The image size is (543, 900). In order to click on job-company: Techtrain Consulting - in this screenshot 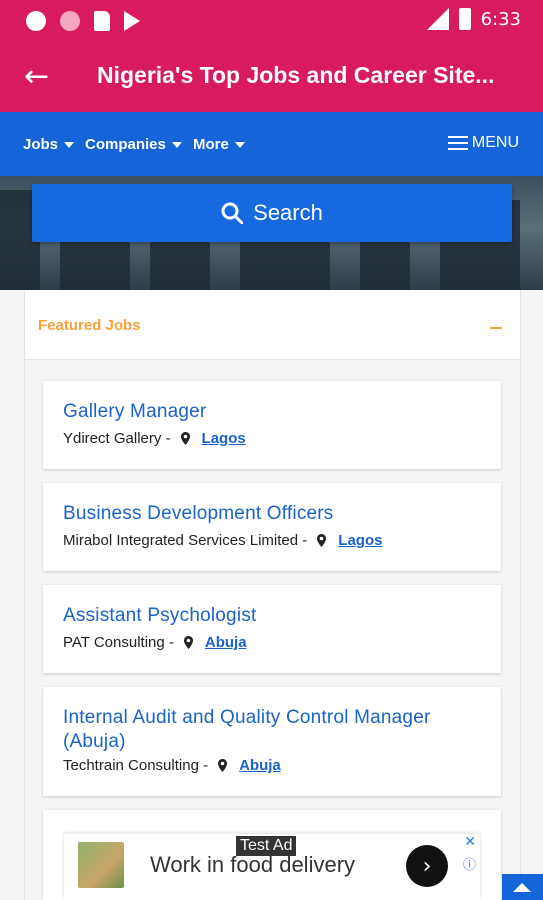, I will do `click(136, 765)`.